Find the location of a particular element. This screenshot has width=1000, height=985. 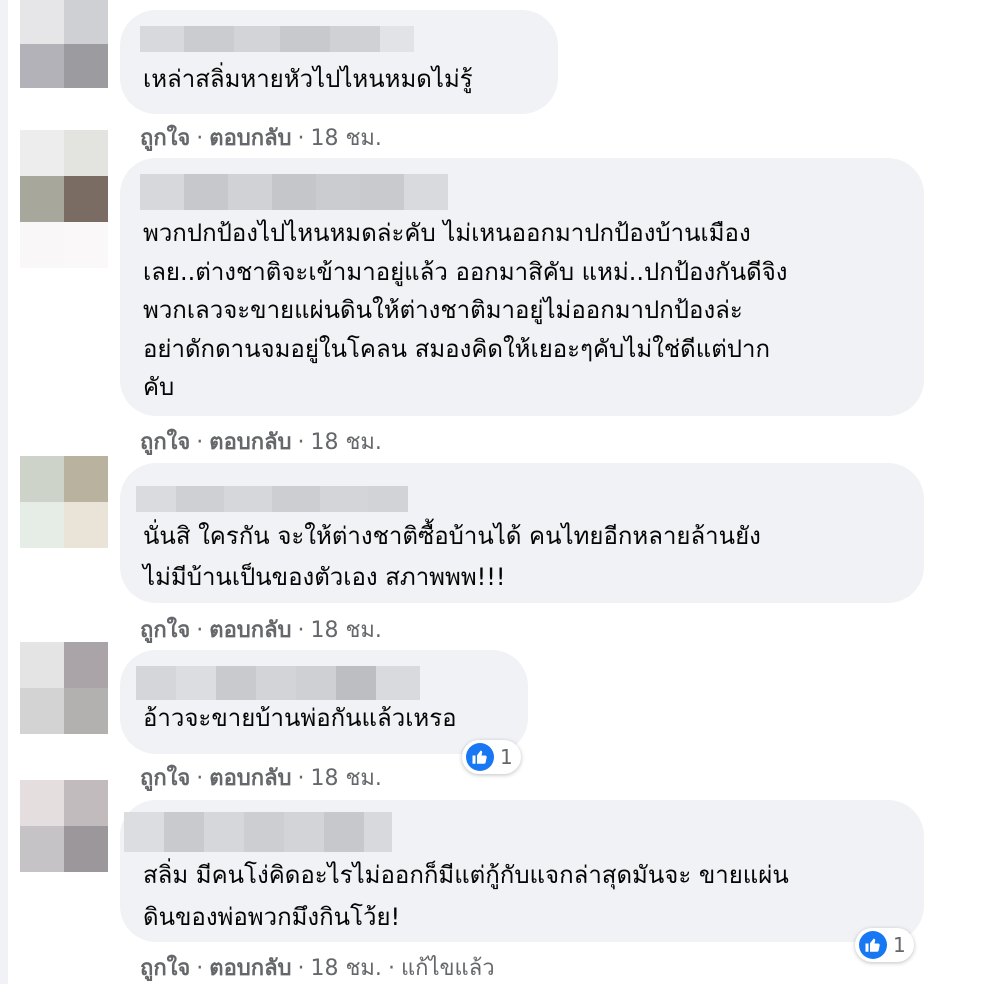

comment-text: เหล่าสลิ่มหายหัวไปไหนหมดไม่รู้ is located at coordinates (308, 79).